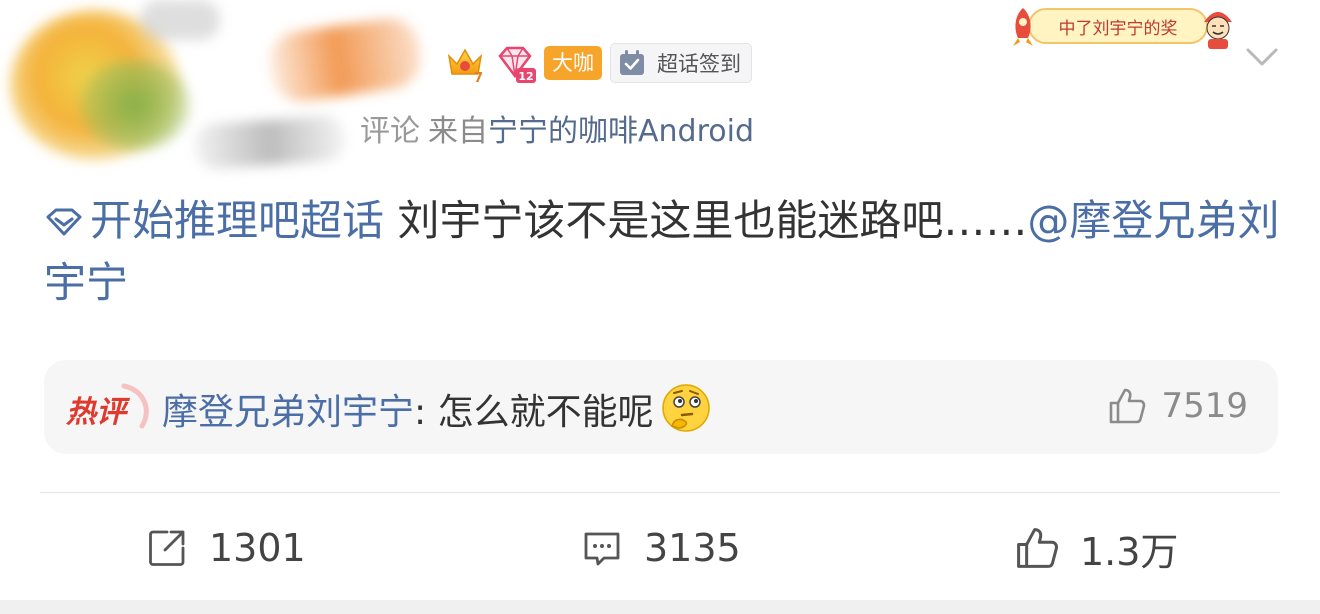 This screenshot has height=614, width=1320. What do you see at coordinates (660, 492) in the screenshot?
I see `divider` at bounding box center [660, 492].